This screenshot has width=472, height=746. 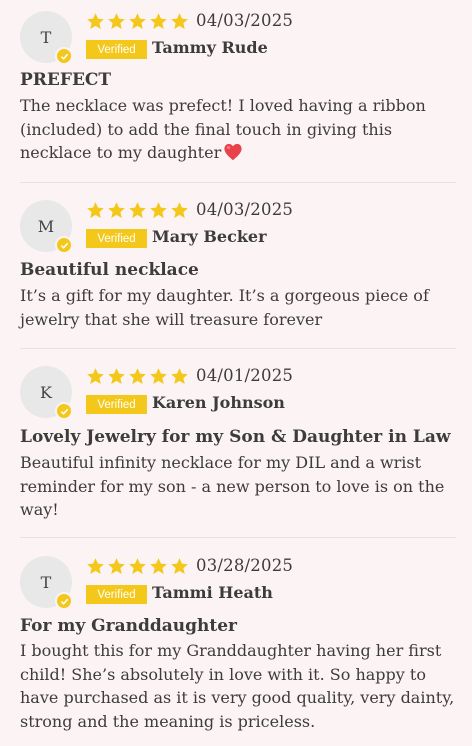 I want to click on reviewer-name: Tammi Heath, so click(x=212, y=592).